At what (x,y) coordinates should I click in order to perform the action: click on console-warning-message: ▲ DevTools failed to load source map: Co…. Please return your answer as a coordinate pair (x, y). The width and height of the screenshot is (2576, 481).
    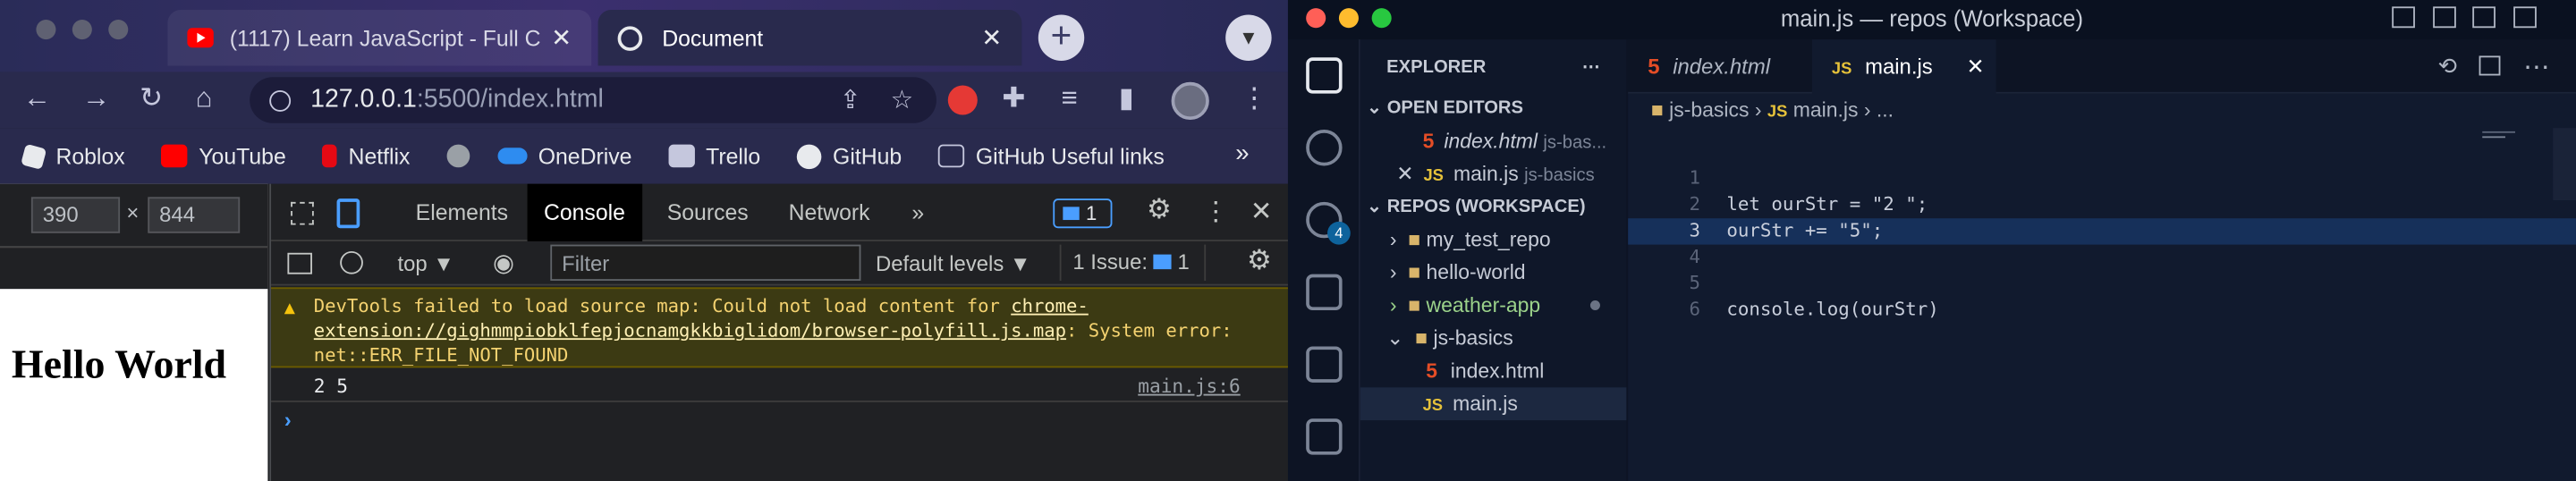
    Looking at the image, I should click on (780, 327).